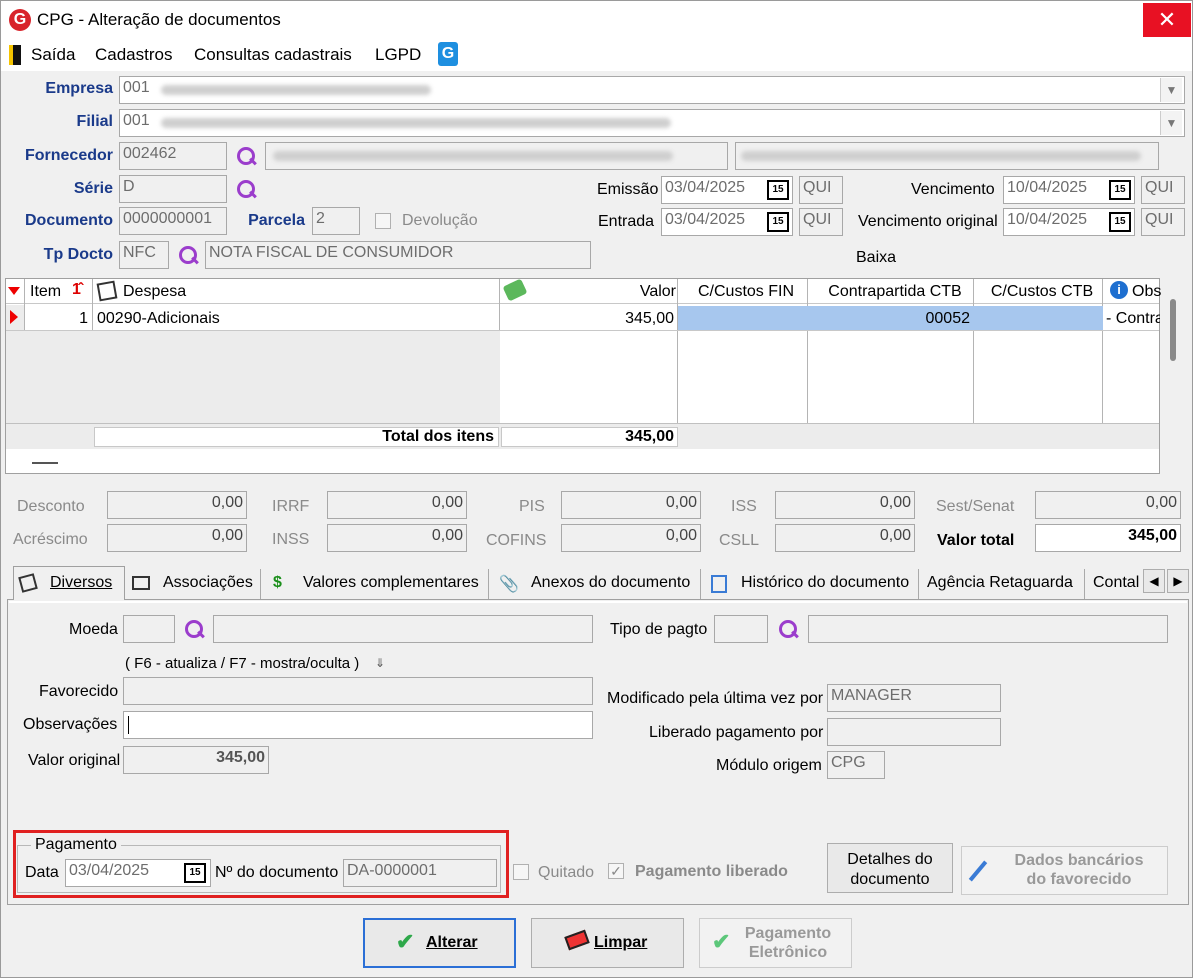 This screenshot has width=1193, height=978. Describe the element at coordinates (641, 292) in the screenshot. I see `header-valor: Valor` at that location.